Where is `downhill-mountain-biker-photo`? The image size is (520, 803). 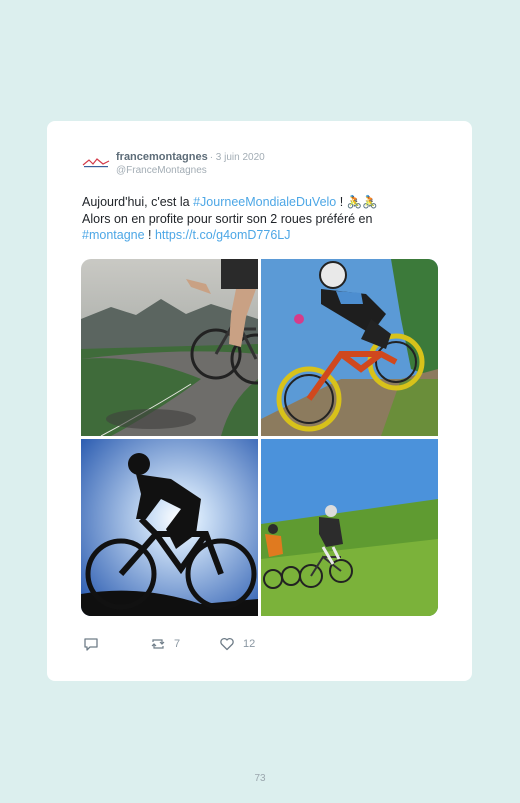
downhill-mountain-biker-photo is located at coordinates (349, 347).